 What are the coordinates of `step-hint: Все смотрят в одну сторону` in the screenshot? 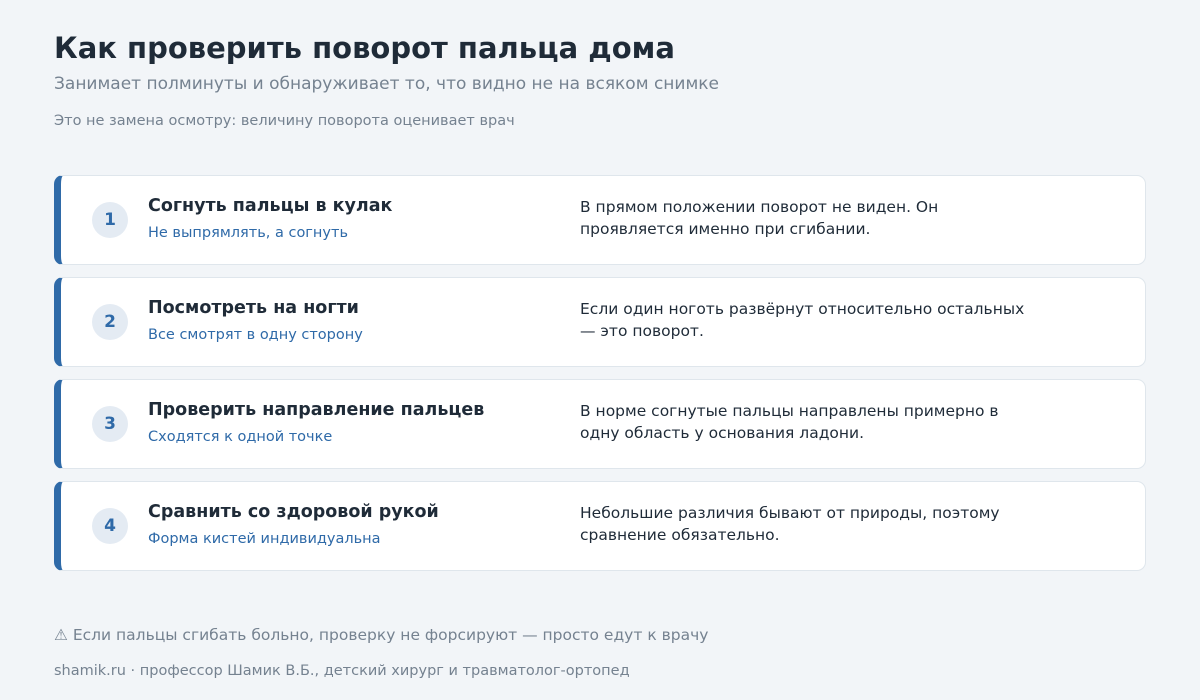 It's located at (255, 335).